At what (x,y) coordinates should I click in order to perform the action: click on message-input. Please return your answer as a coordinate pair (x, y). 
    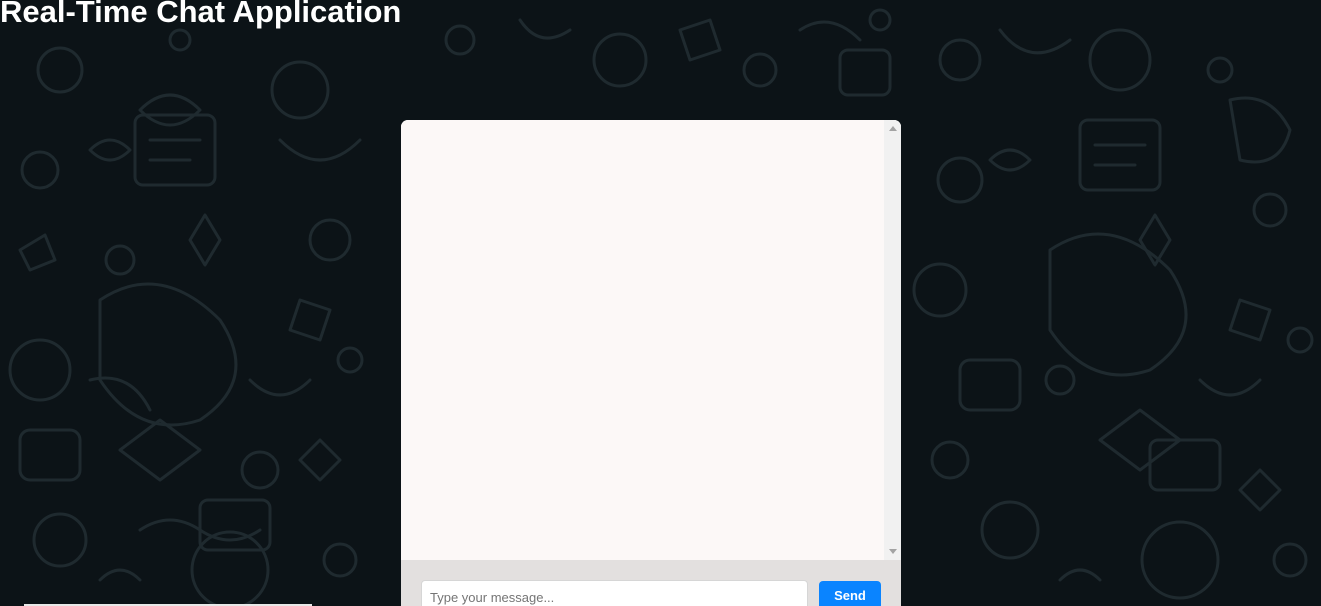
    Looking at the image, I should click on (614, 593).